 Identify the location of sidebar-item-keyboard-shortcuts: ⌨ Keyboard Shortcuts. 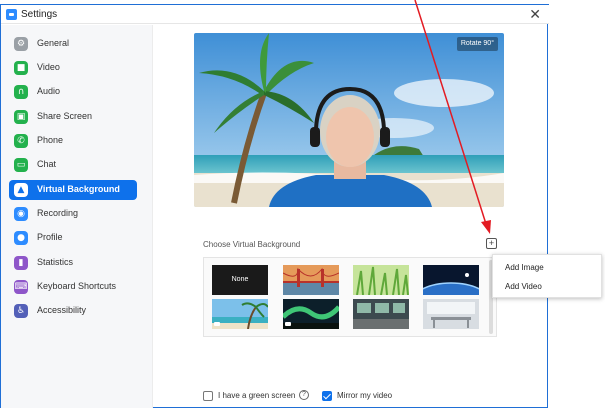
(73, 287).